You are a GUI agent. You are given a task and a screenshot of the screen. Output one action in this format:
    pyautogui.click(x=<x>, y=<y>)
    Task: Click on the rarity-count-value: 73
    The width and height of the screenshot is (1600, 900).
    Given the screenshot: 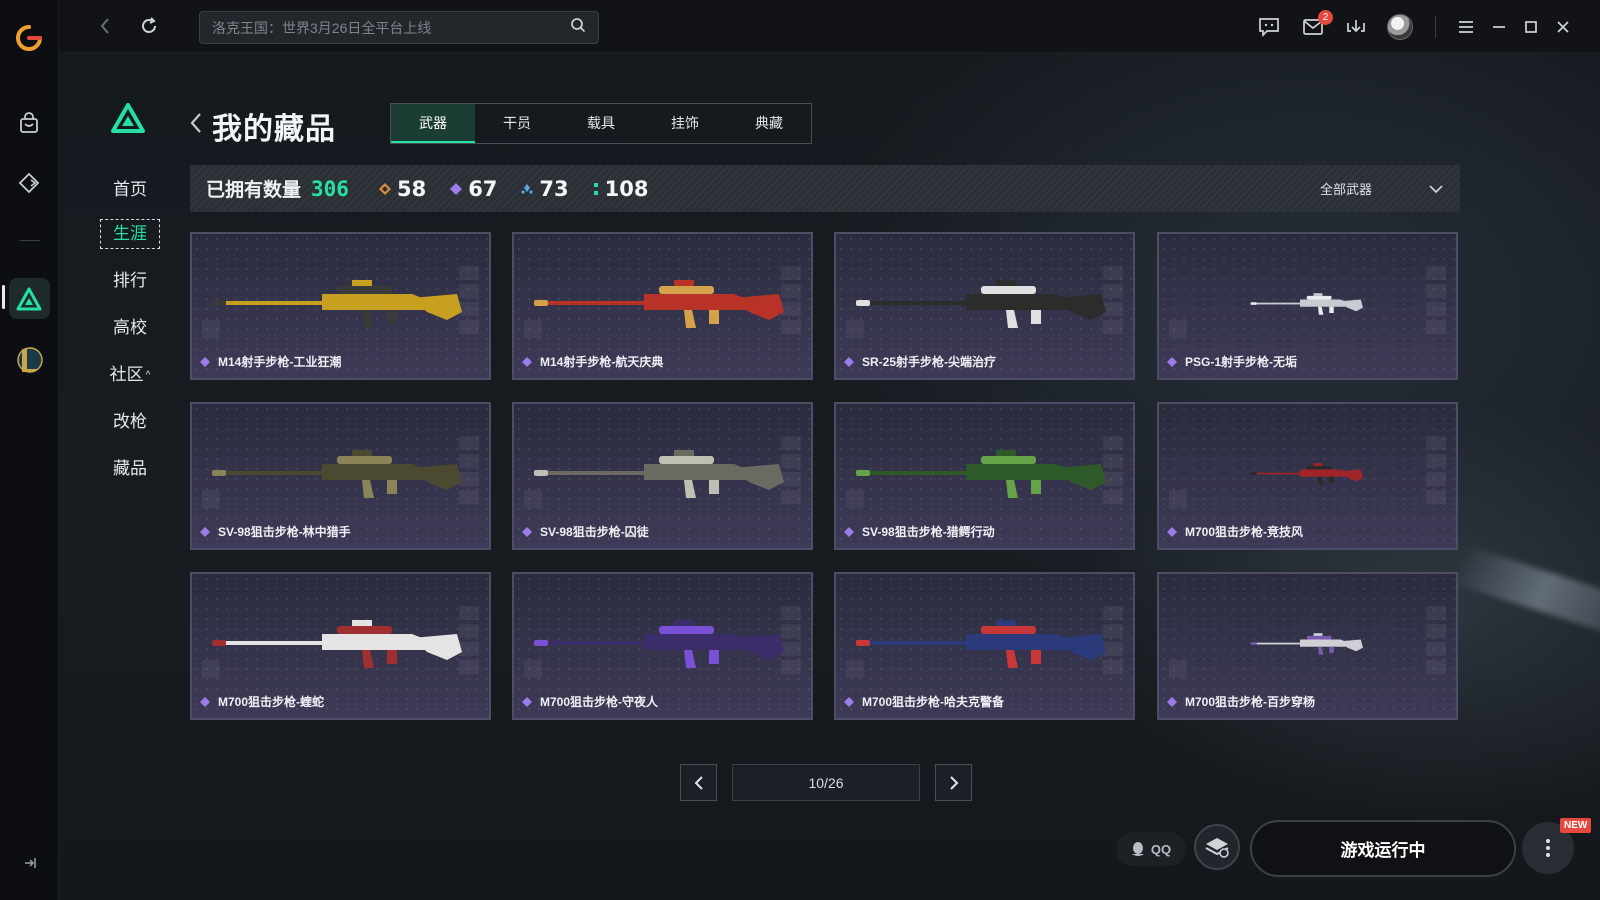 What is the action you would take?
    pyautogui.click(x=554, y=188)
    